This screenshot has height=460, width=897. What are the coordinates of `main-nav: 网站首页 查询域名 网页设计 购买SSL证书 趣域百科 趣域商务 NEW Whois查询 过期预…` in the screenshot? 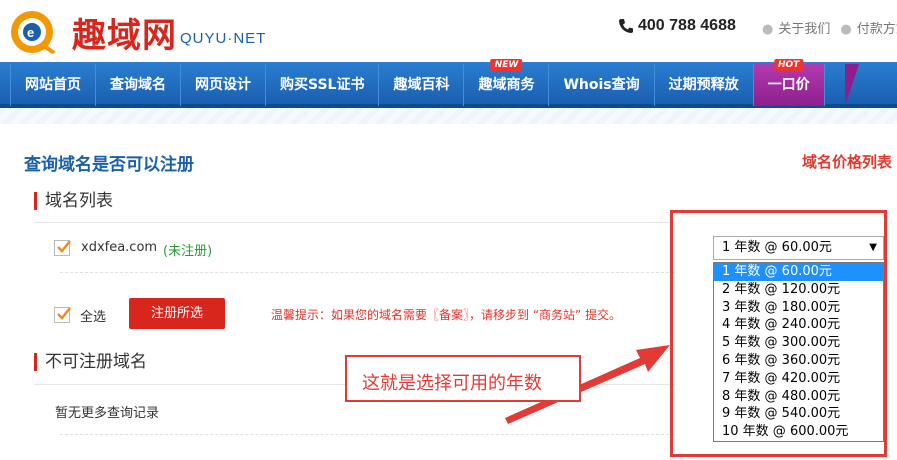 It's located at (448, 83).